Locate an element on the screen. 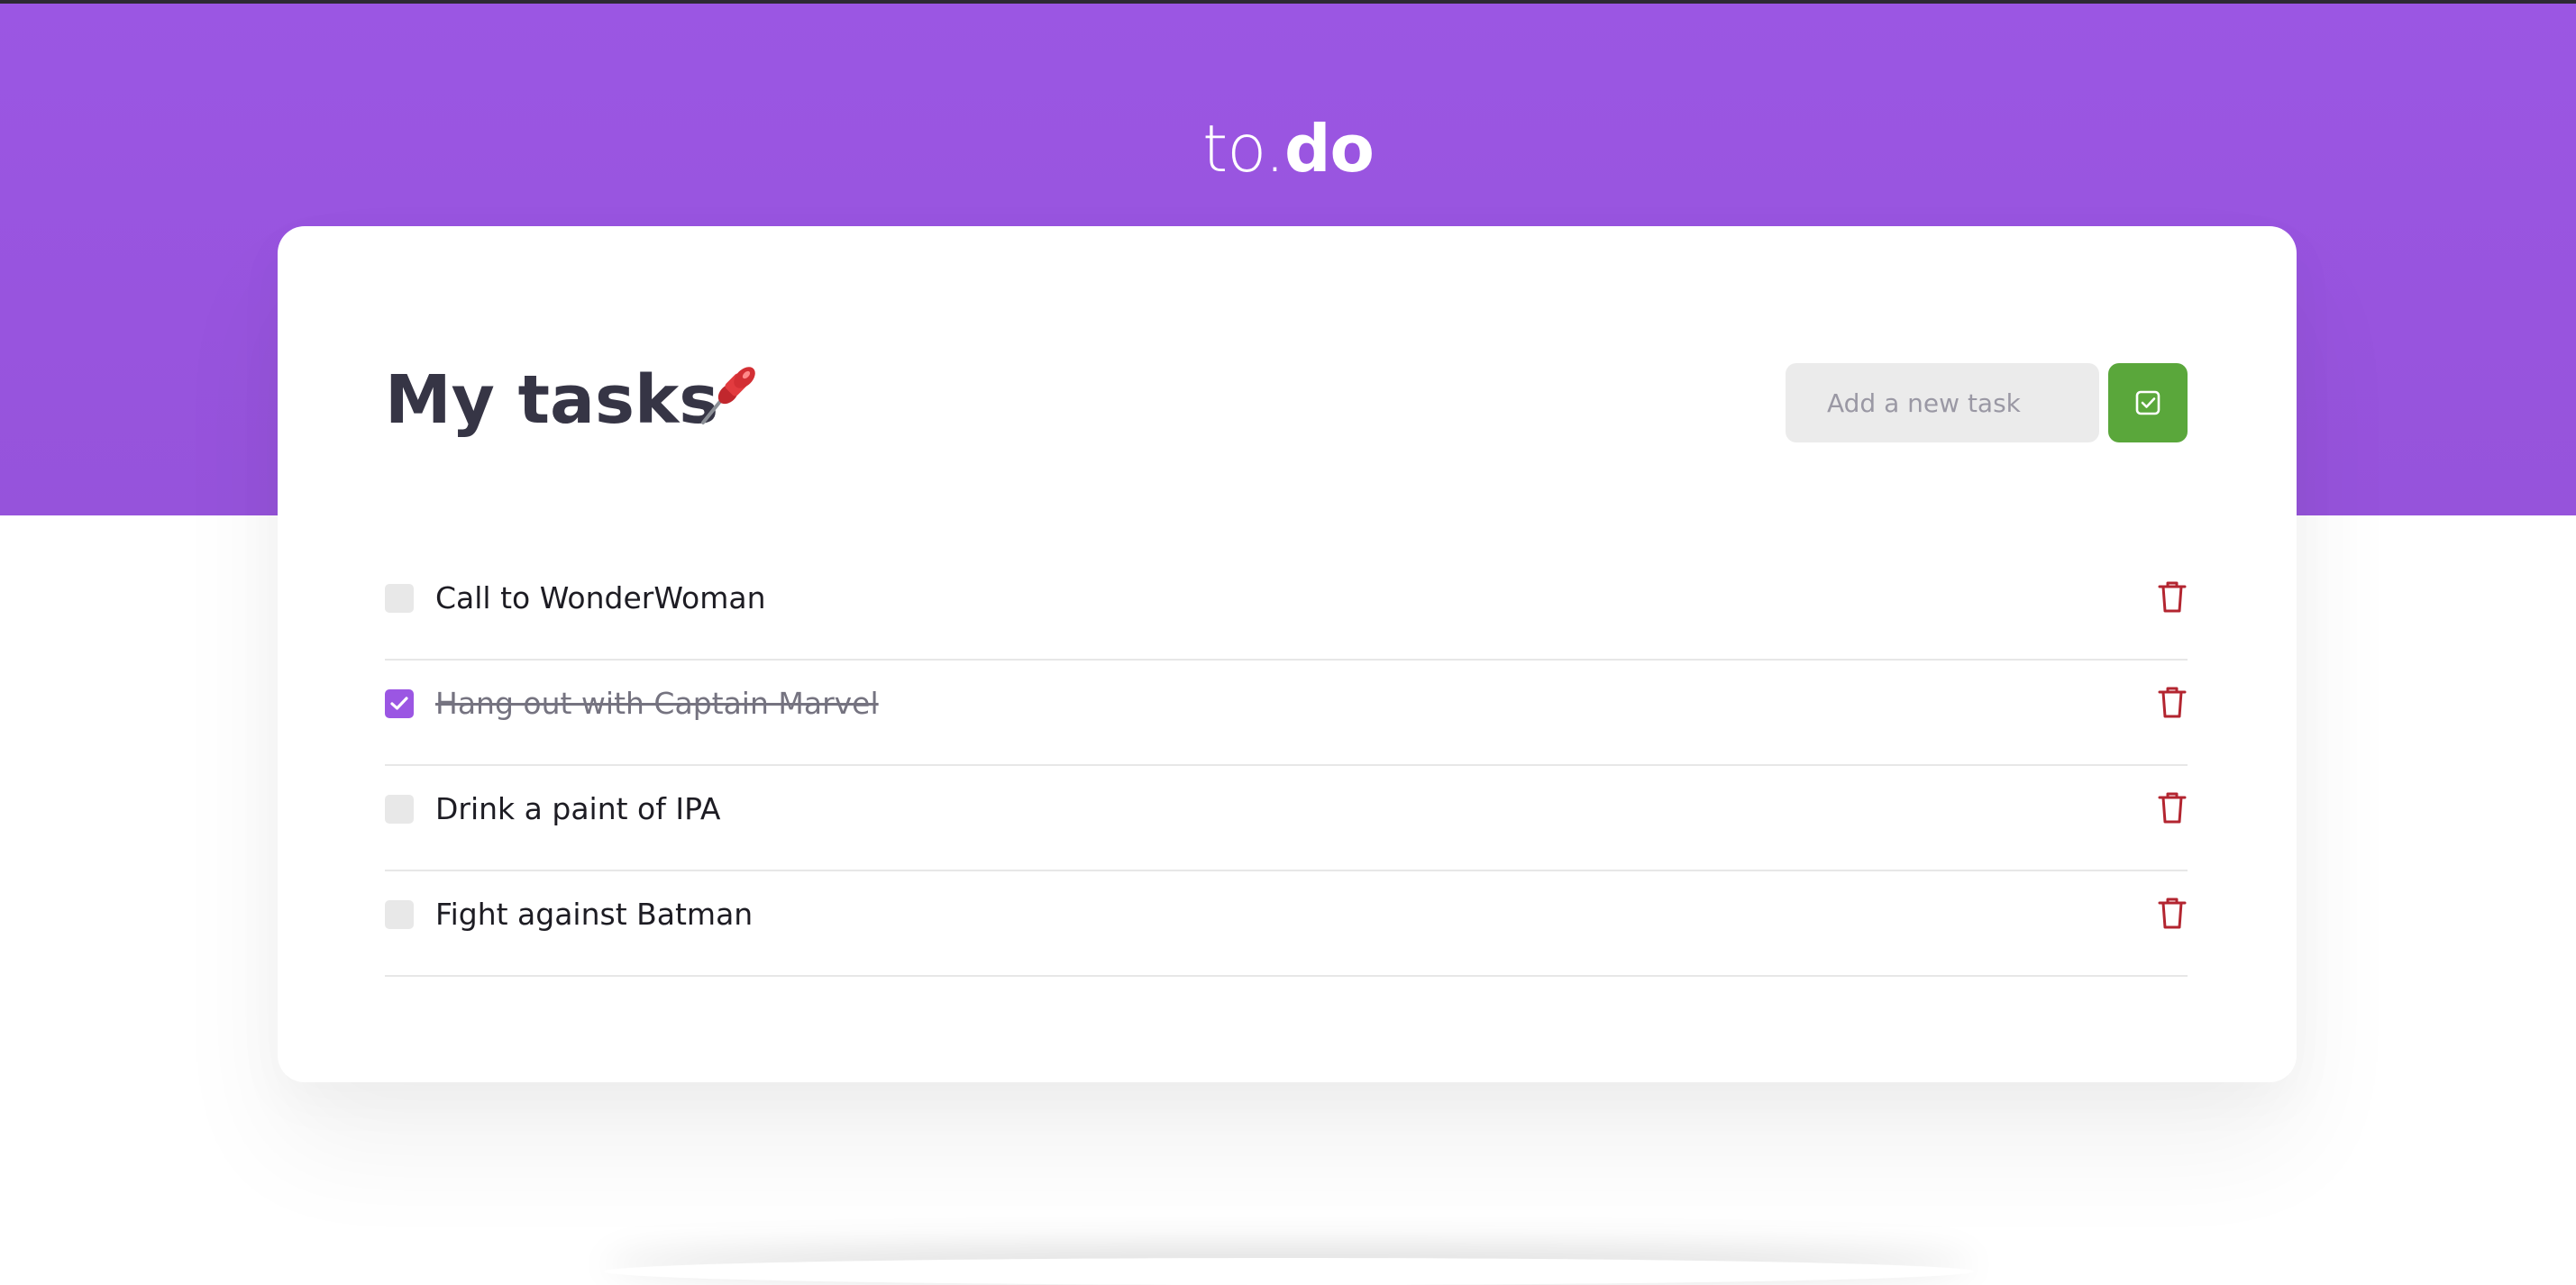 This screenshot has width=2576, height=1285. new-task-input is located at coordinates (1942, 403).